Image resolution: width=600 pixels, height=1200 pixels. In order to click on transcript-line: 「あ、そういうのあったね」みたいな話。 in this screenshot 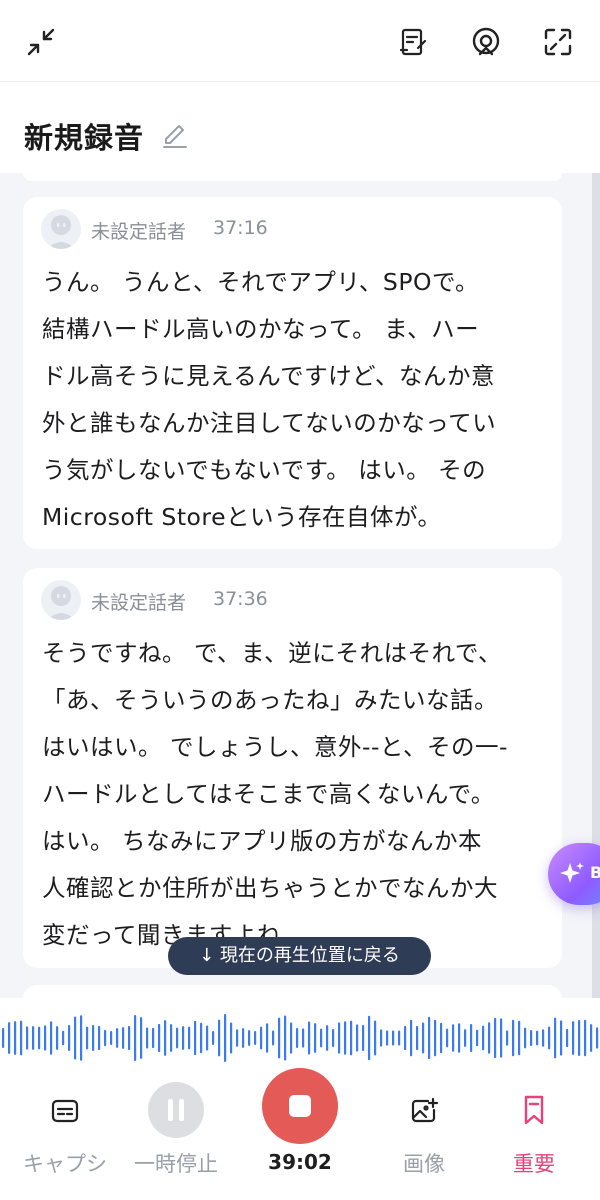, I will do `click(270, 700)`.